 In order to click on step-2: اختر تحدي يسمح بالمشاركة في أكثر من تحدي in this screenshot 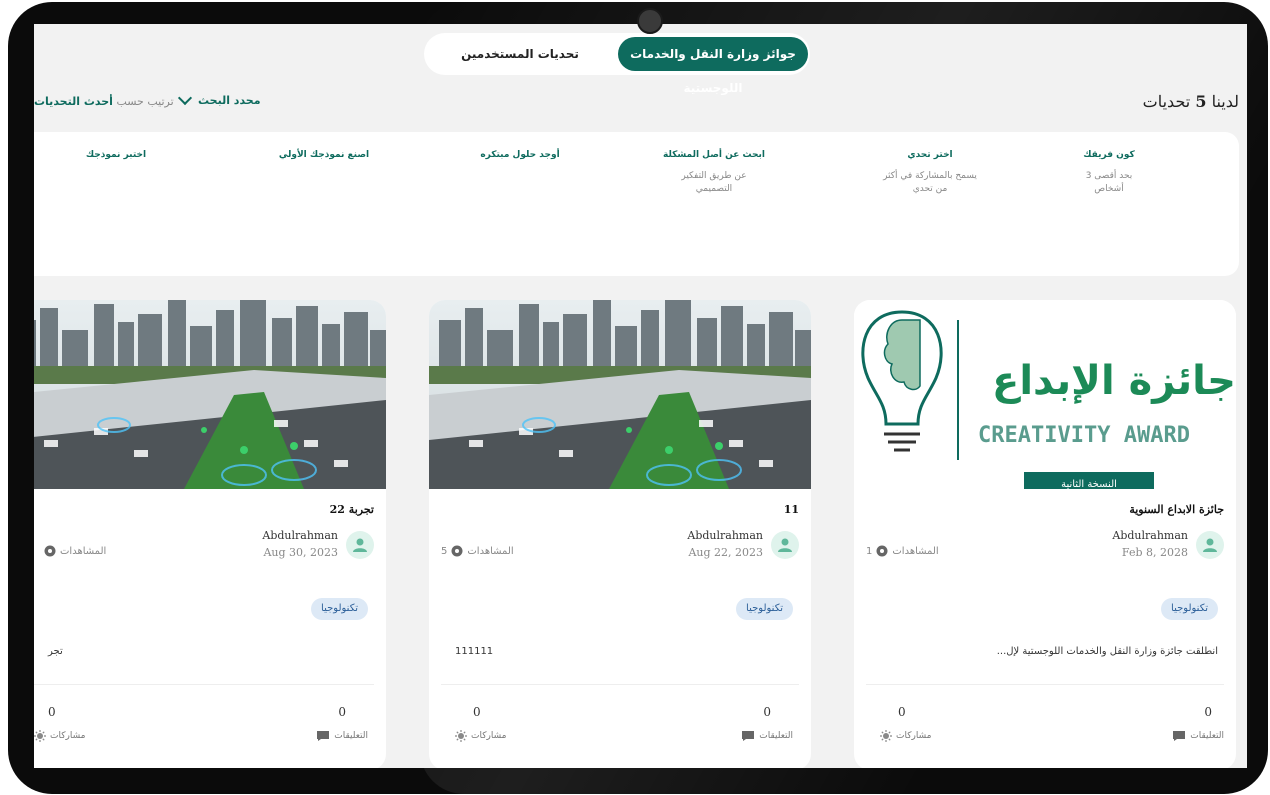, I will do `click(930, 173)`.